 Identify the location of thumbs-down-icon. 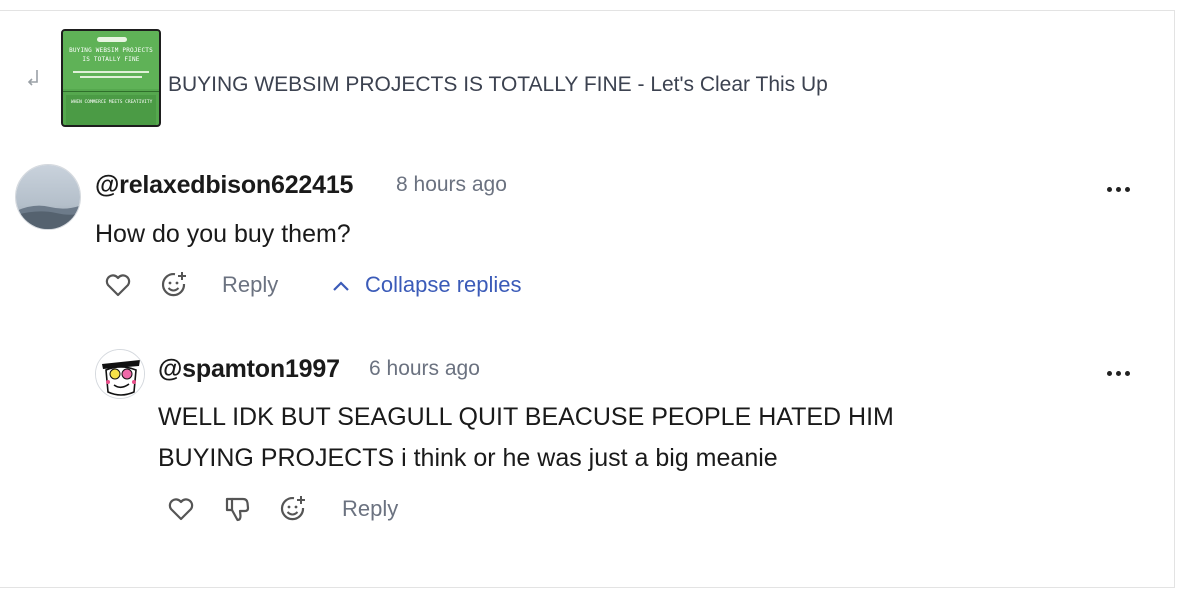
(237, 509).